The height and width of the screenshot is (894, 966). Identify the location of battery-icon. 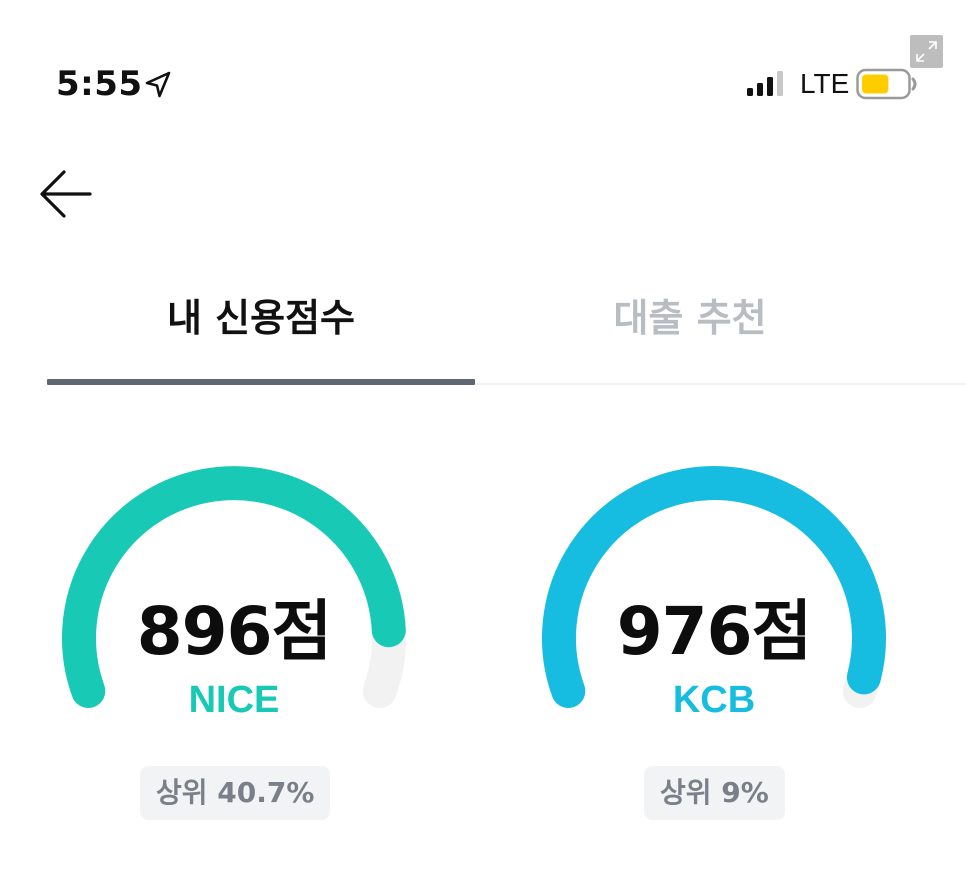
(886, 84).